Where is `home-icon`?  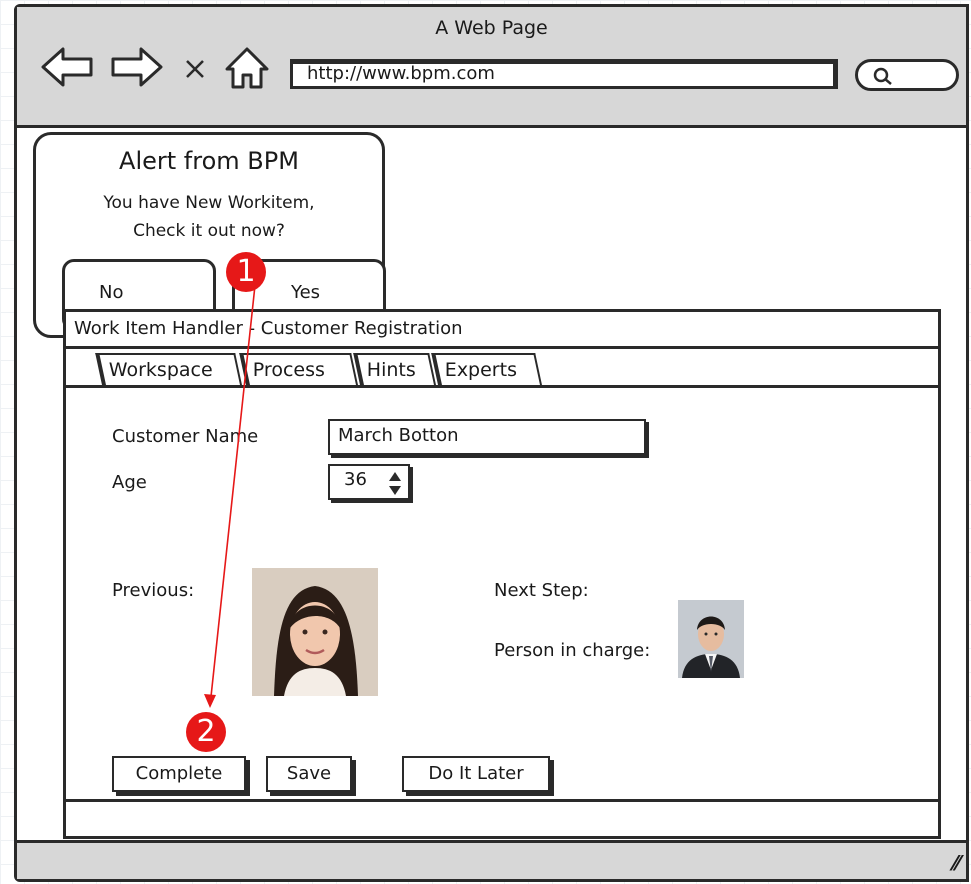 home-icon is located at coordinates (247, 68).